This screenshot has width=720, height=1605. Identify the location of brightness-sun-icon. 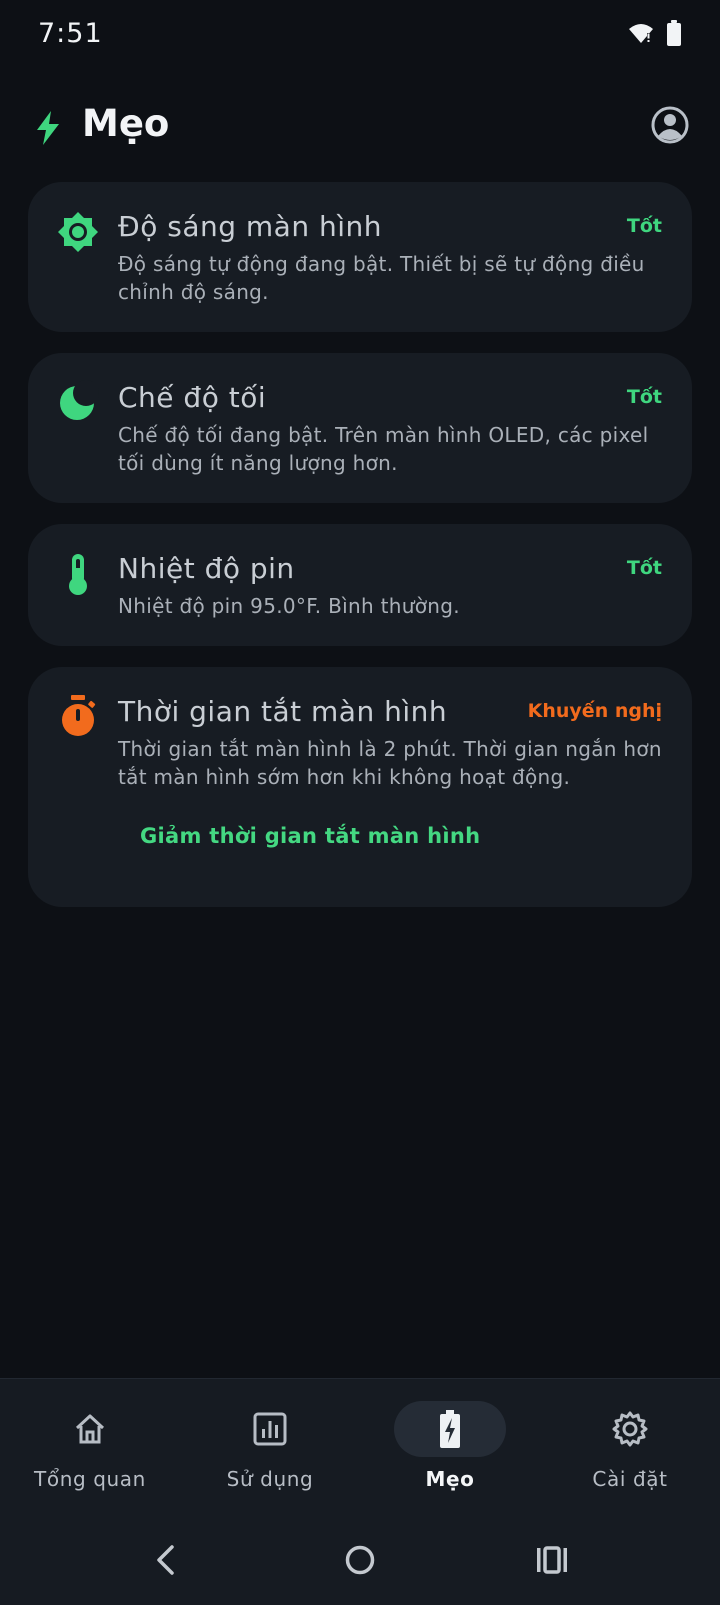
(78, 232).